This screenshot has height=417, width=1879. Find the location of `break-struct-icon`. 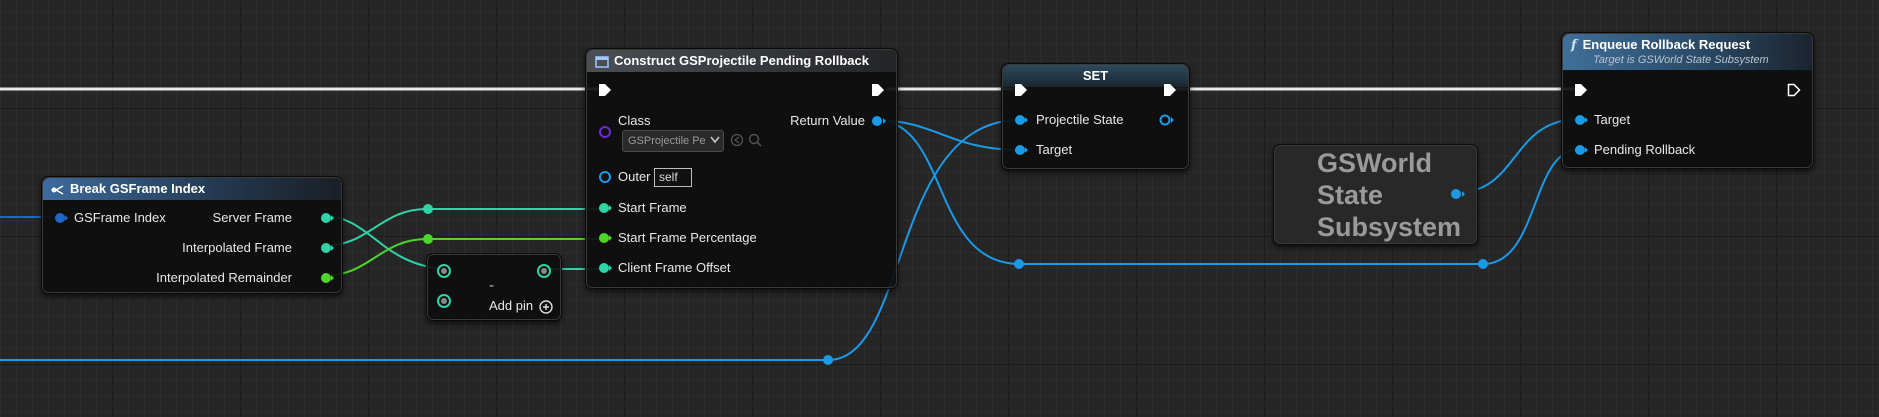

break-struct-icon is located at coordinates (57, 189).